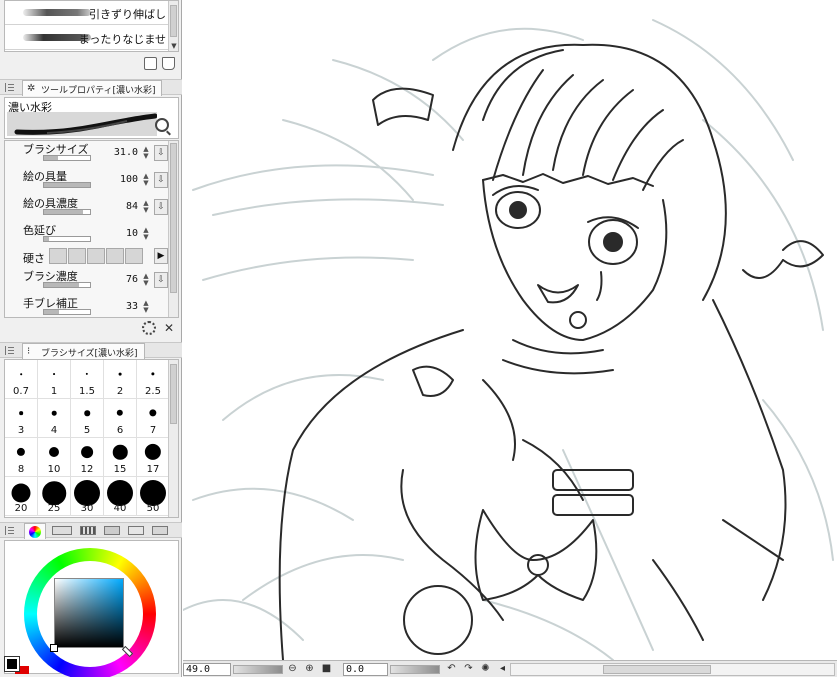 The height and width of the screenshot is (677, 837). I want to click on brush-size-cell: 17, so click(153, 457).